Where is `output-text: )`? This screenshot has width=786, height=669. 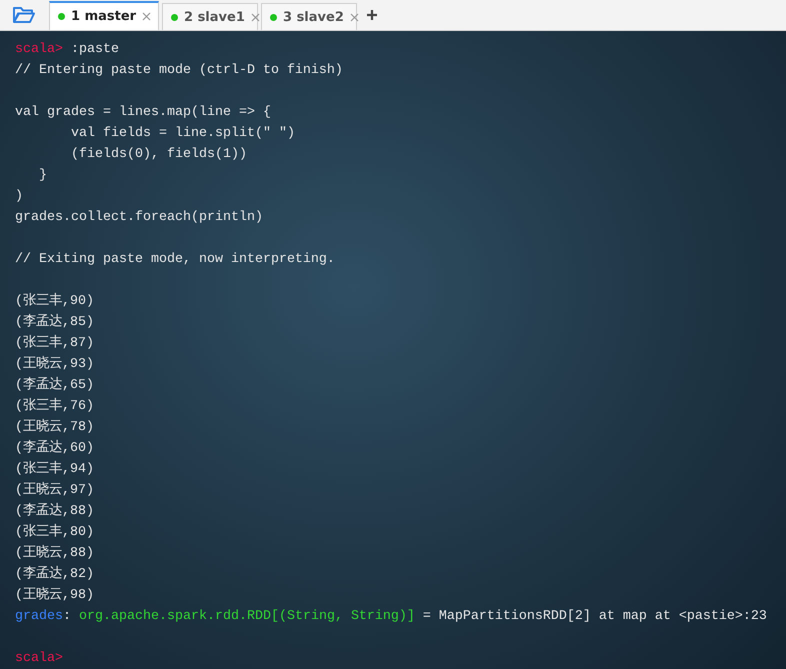
output-text: ) is located at coordinates (19, 196).